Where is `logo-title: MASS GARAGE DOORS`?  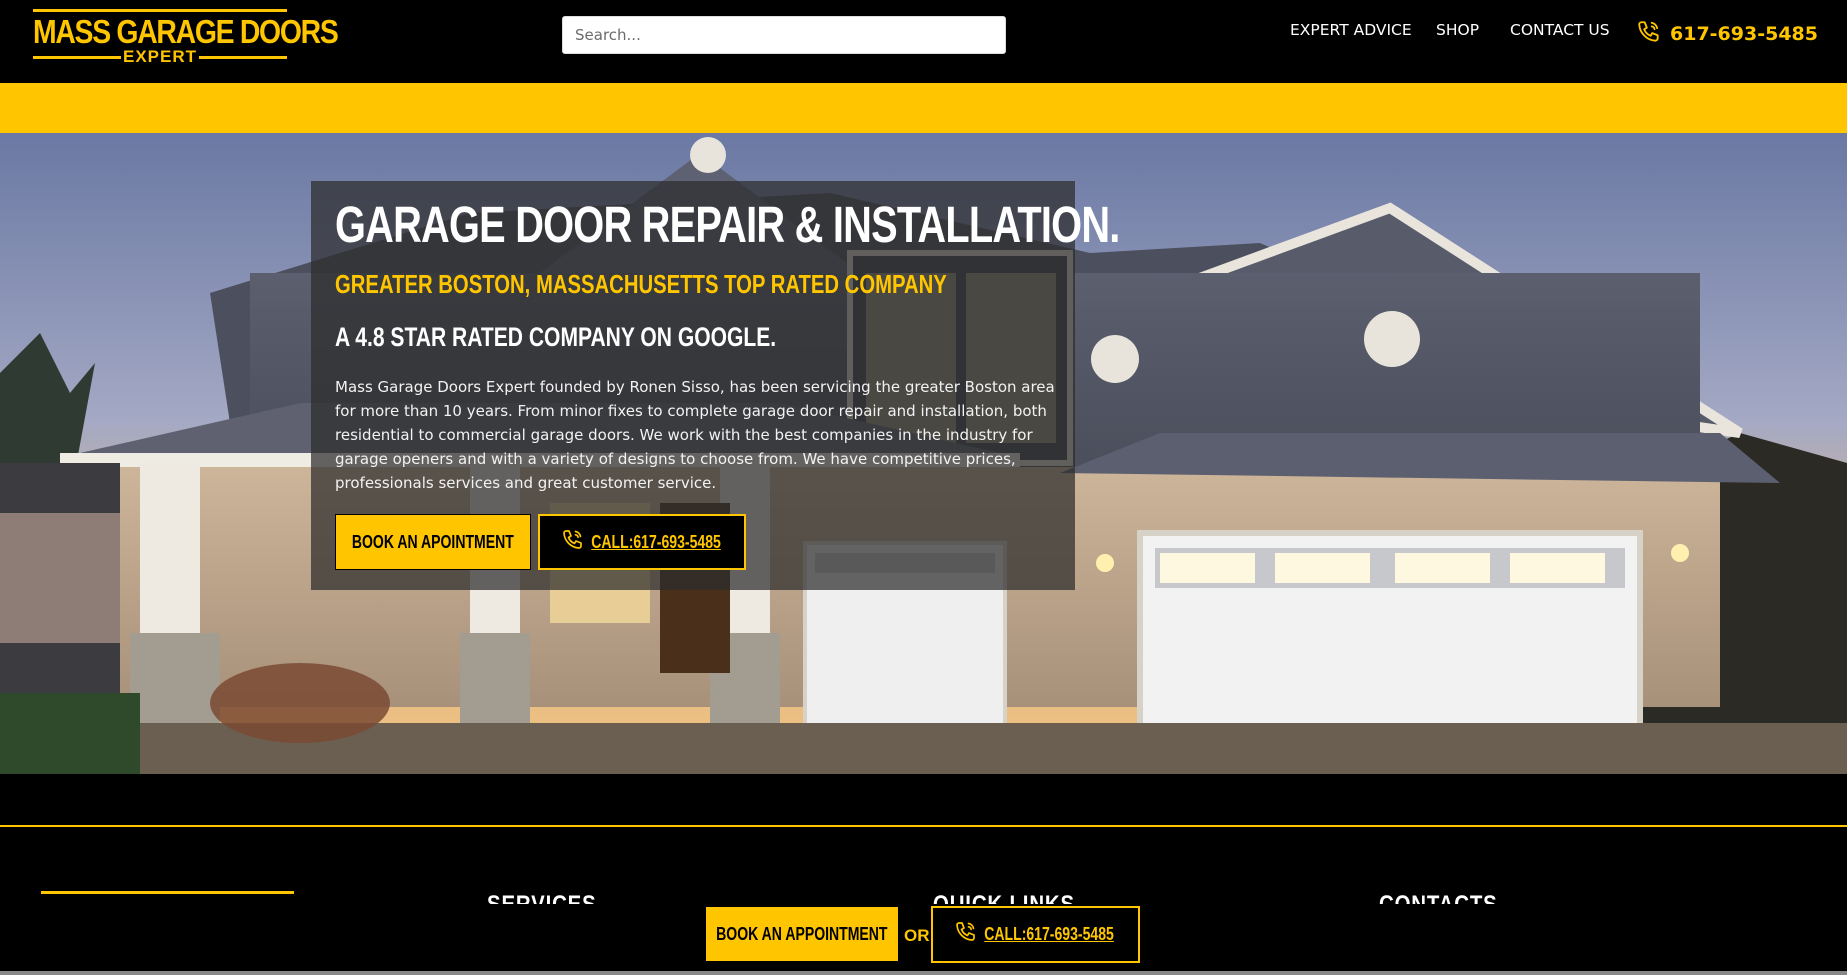 logo-title: MASS GARAGE DOORS is located at coordinates (186, 31).